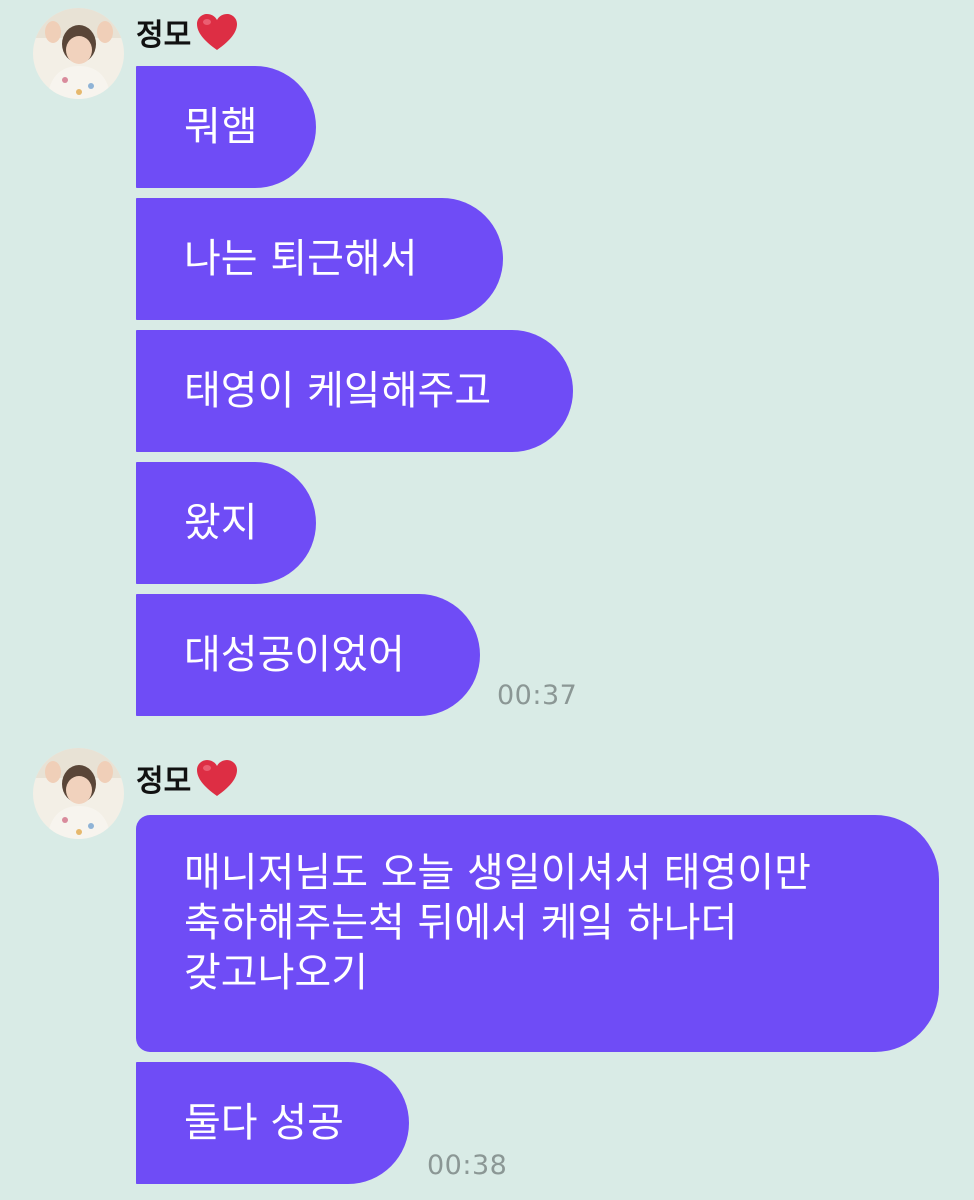  Describe the element at coordinates (537, 695) in the screenshot. I see `message-timestamp: 00:37` at that location.